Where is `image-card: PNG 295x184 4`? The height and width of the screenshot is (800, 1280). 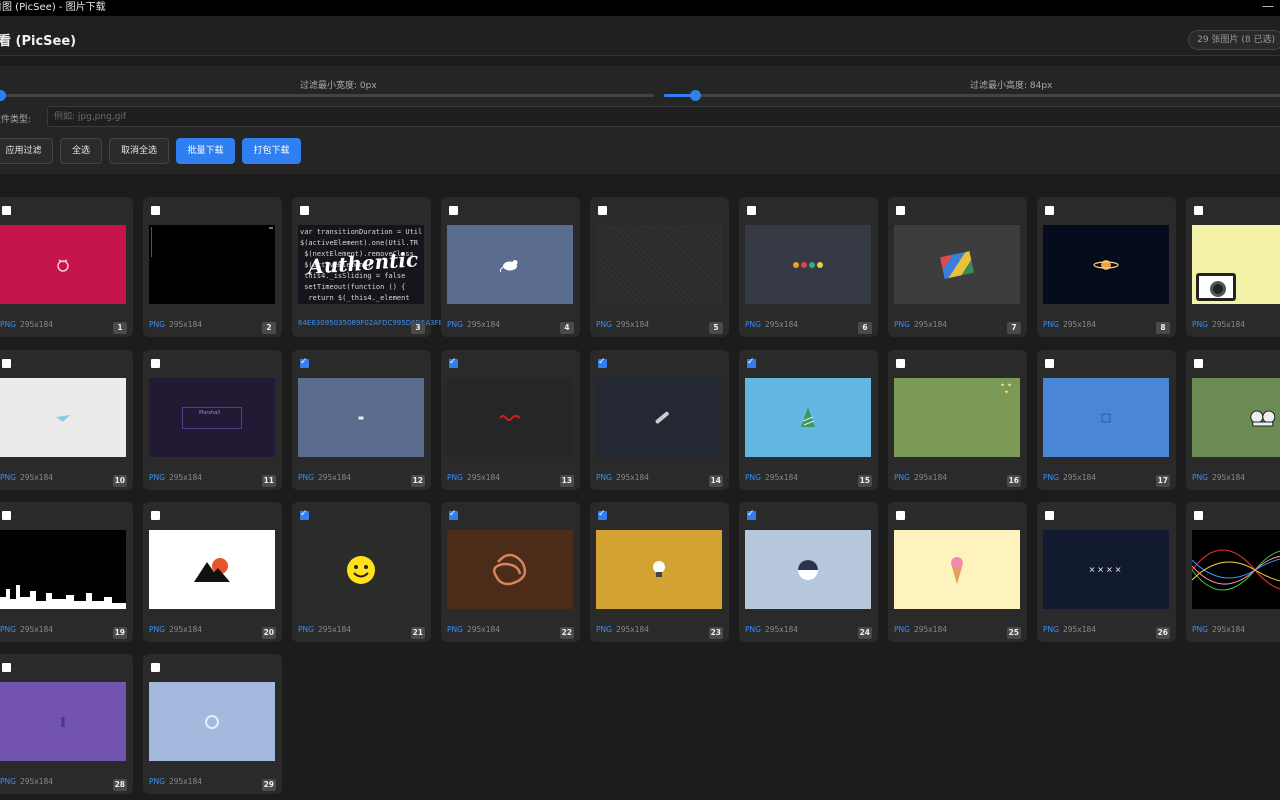
image-card: PNG 295x184 4 is located at coordinates (510, 267).